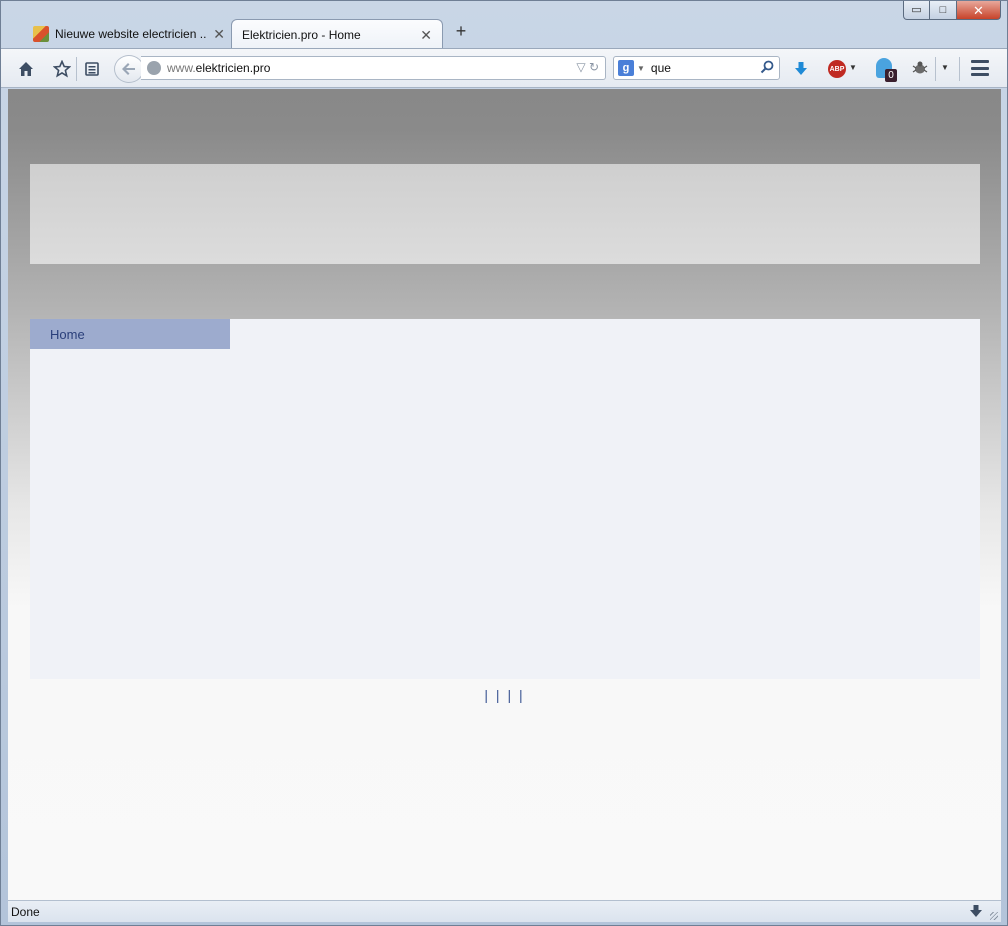 This screenshot has width=1008, height=926. What do you see at coordinates (801, 69) in the screenshot?
I see `download-icon` at bounding box center [801, 69].